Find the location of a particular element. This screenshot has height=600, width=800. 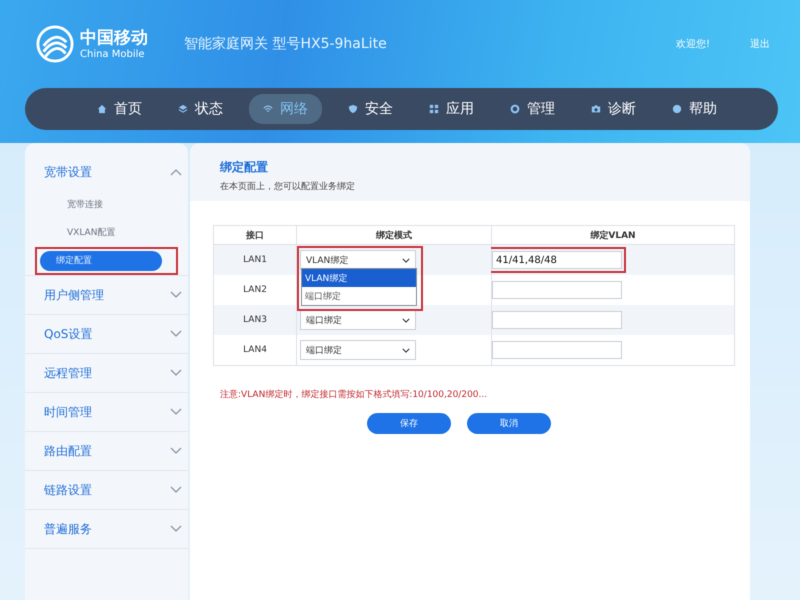

vlan-input: 41/41,48/48 is located at coordinates (557, 260).